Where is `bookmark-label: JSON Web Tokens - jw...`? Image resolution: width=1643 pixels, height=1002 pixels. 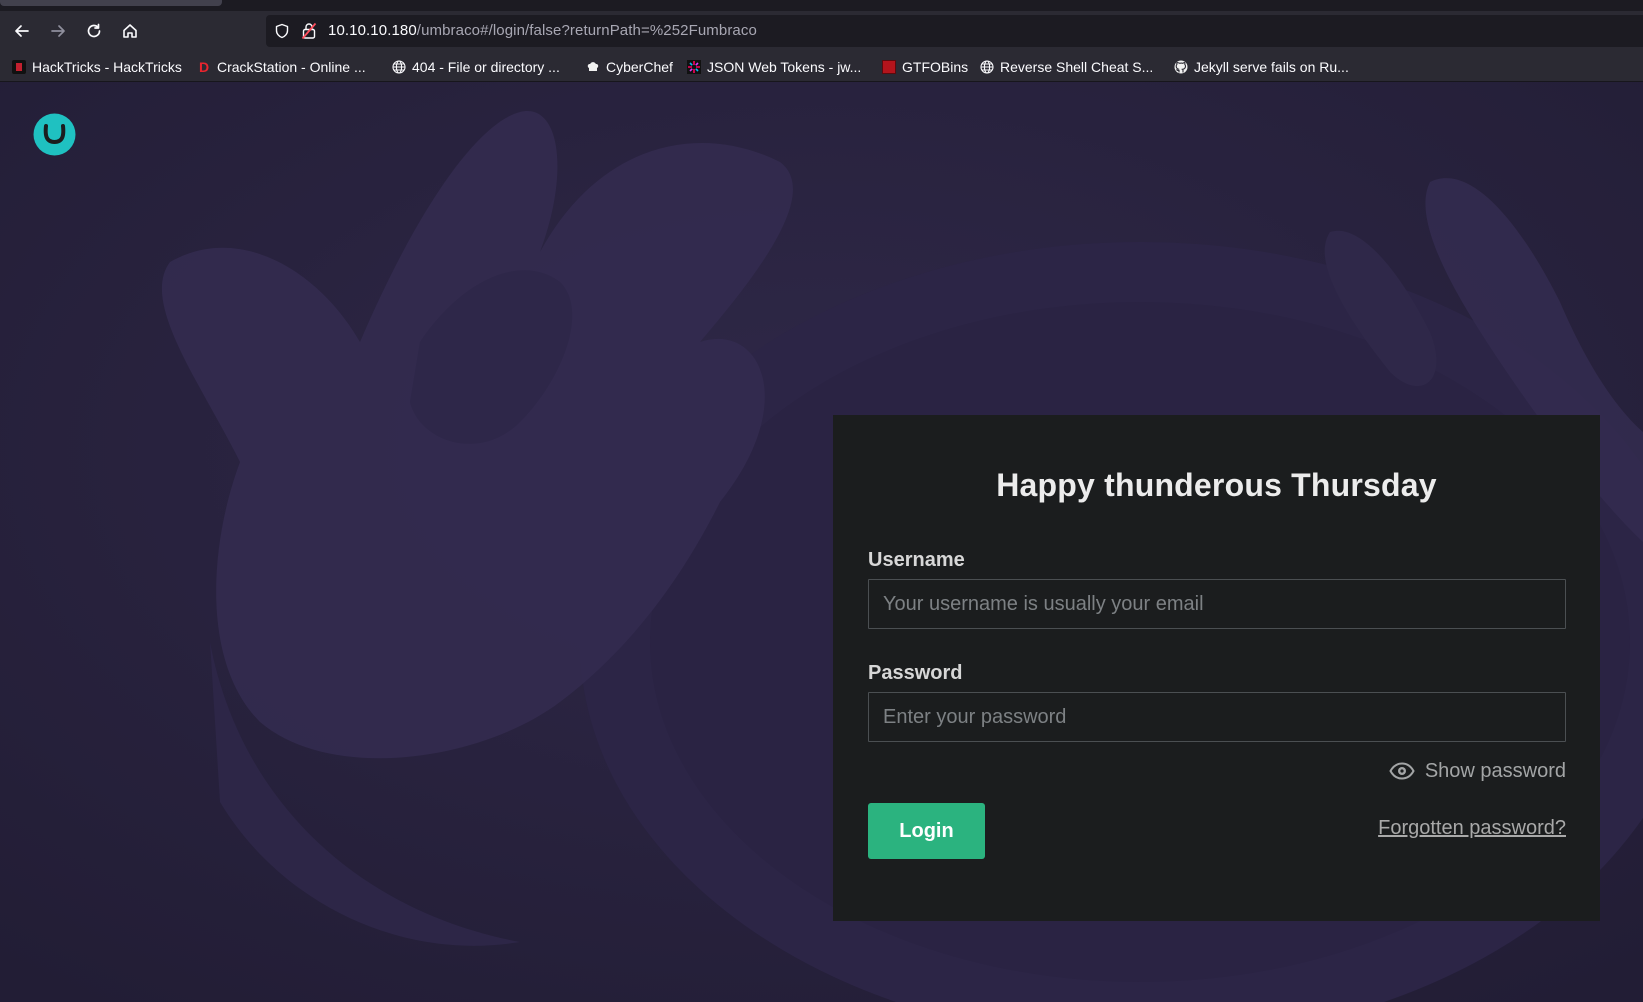
bookmark-label: JSON Web Tokens - jw... is located at coordinates (784, 67).